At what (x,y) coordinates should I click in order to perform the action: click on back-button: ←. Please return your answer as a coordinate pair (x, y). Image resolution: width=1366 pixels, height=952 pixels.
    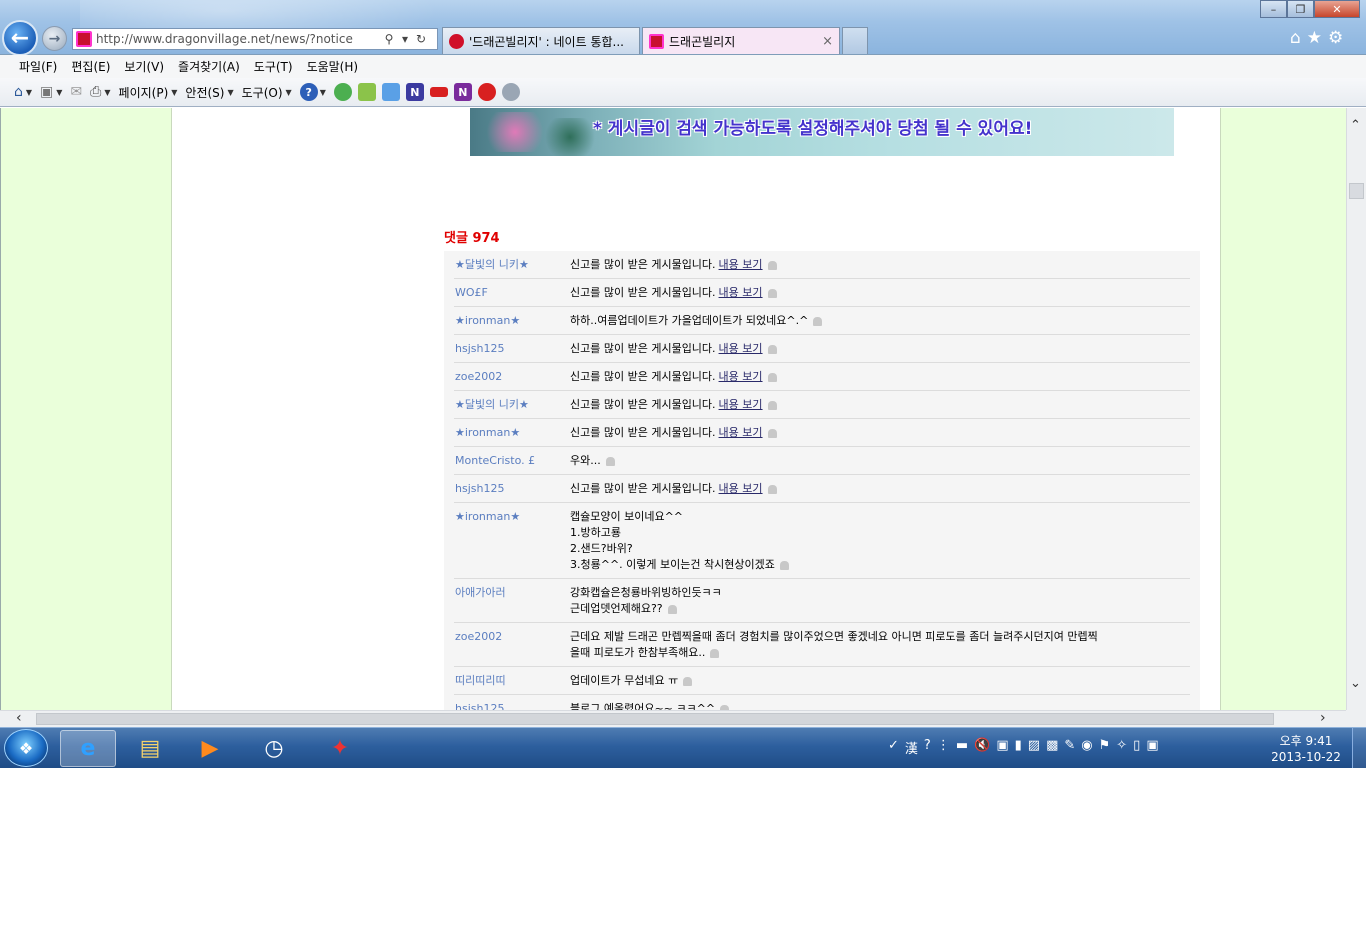
    Looking at the image, I should click on (20, 38).